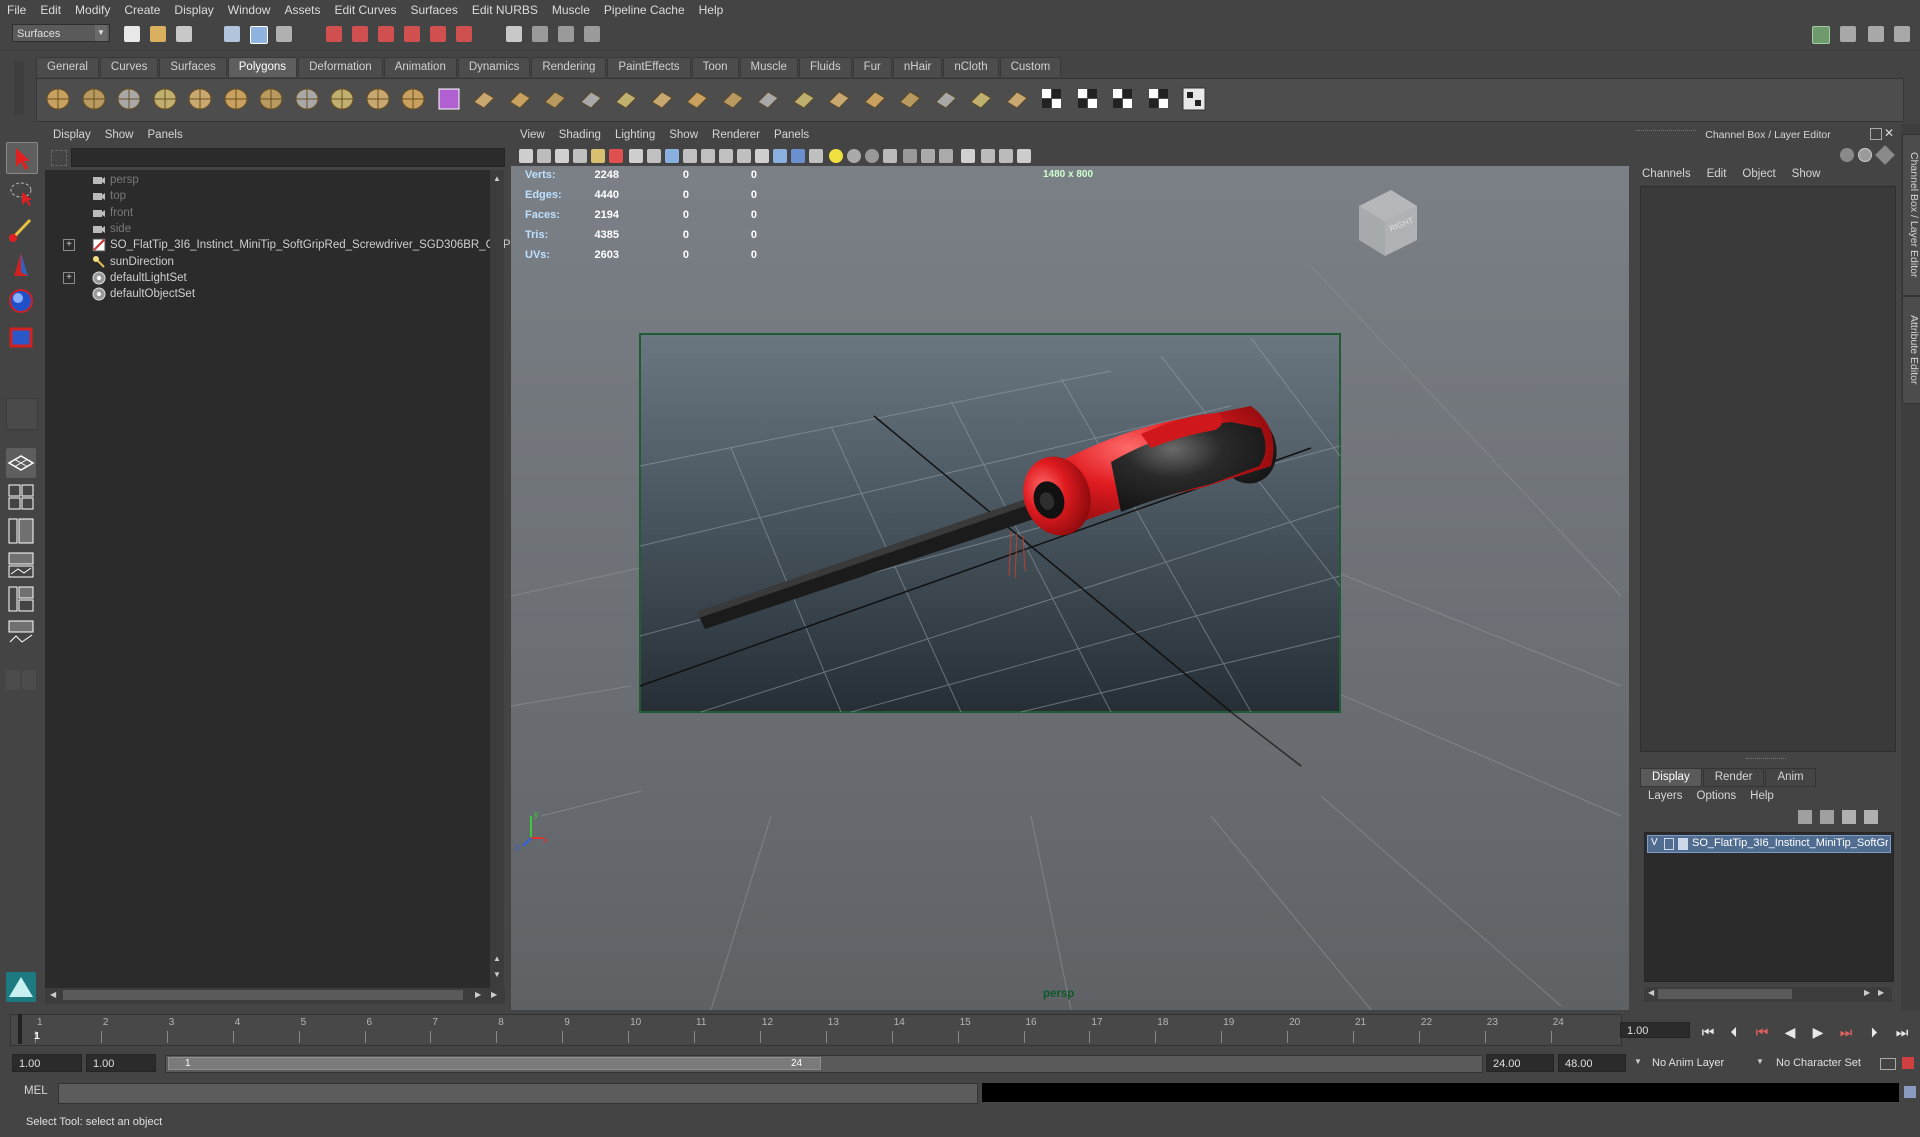 The image size is (1920, 1137). What do you see at coordinates (1683, 844) in the screenshot?
I see `layer-color-swatch` at bounding box center [1683, 844].